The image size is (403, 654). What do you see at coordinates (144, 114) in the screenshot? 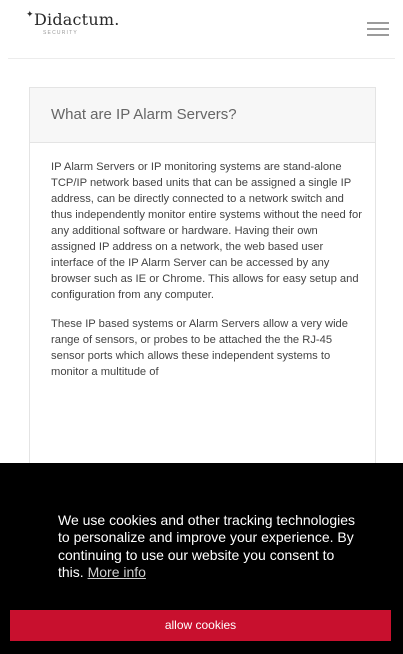
I see `card-title: What are IP Alarm Servers?` at bounding box center [144, 114].